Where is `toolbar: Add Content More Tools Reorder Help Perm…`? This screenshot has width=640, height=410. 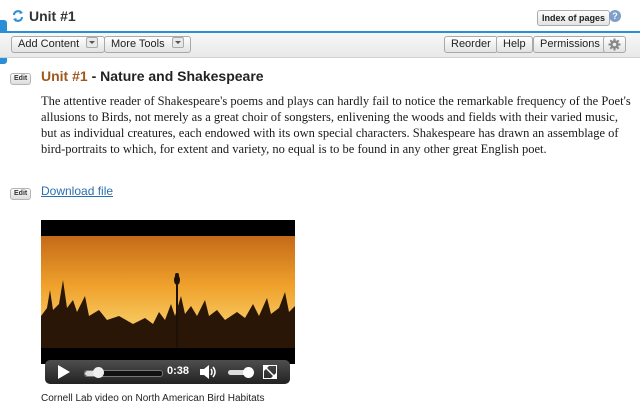 toolbar: Add Content More Tools Reorder Help Perm… is located at coordinates (320, 45).